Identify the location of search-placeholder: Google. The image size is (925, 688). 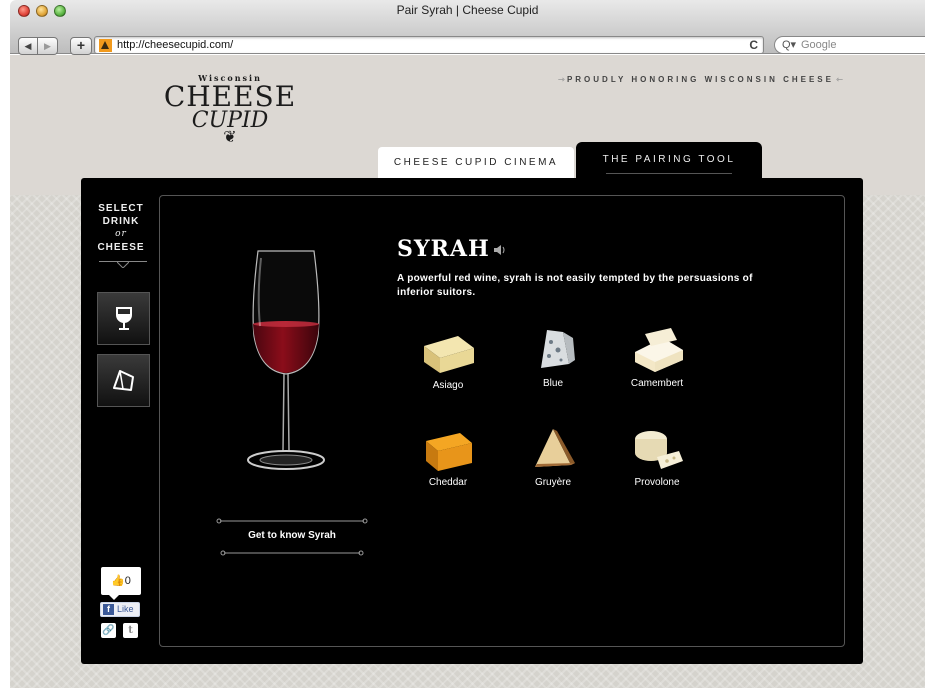
(819, 45).